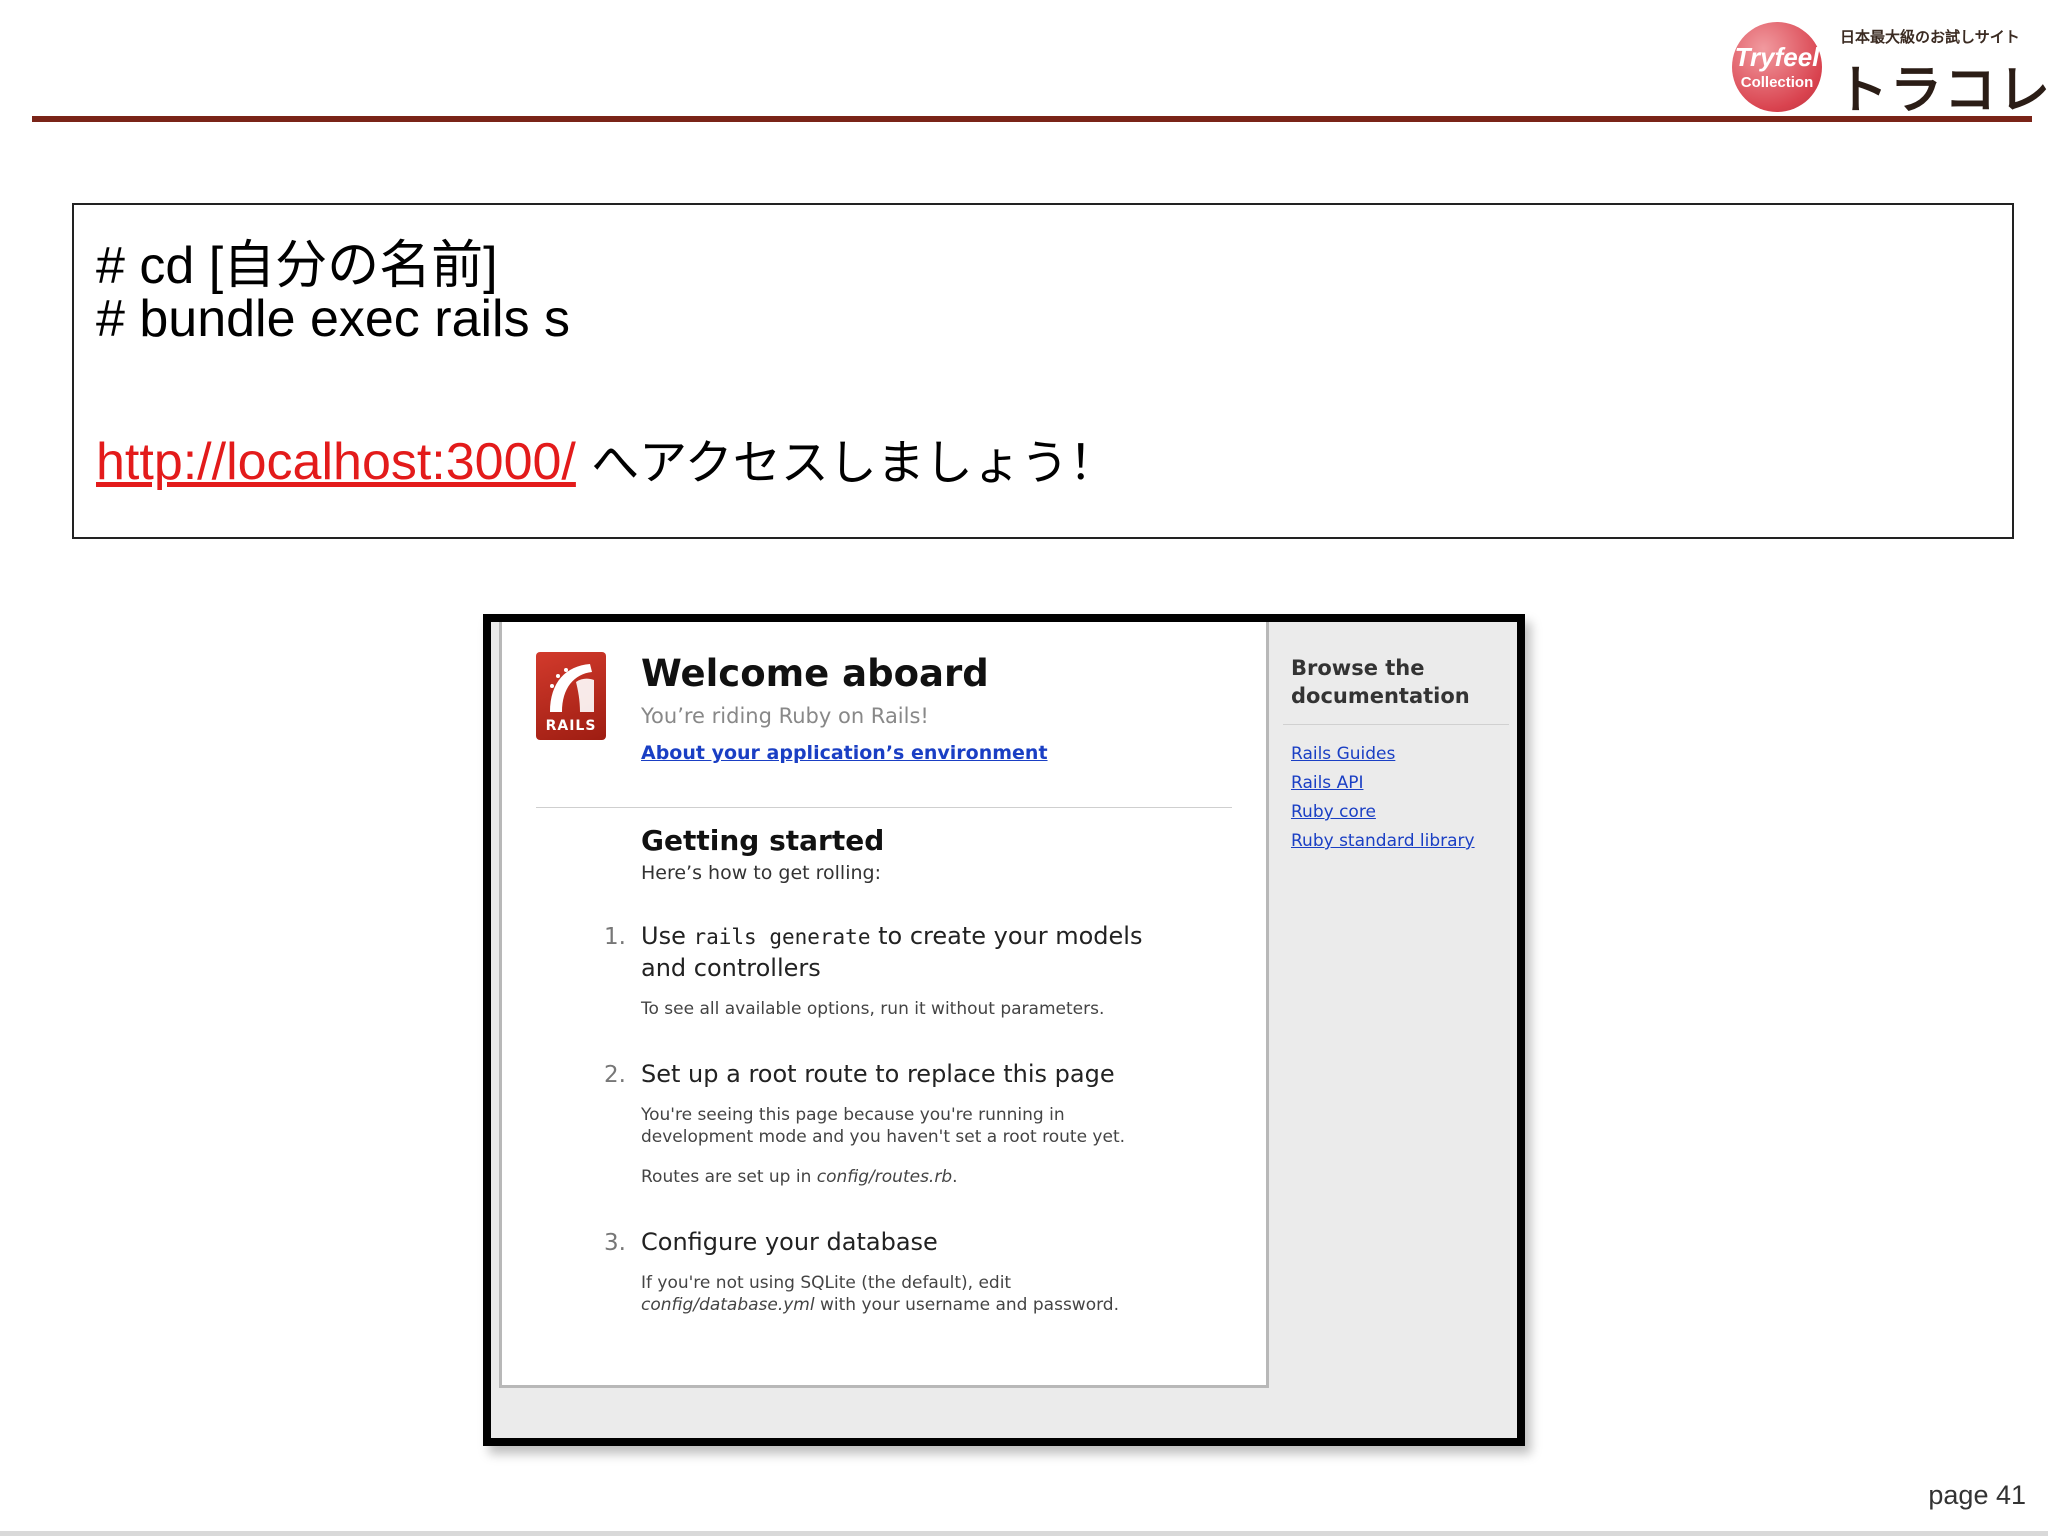 Image resolution: width=2048 pixels, height=1536 pixels. I want to click on step-2-routes-before: Routes are set up in, so click(729, 1177).